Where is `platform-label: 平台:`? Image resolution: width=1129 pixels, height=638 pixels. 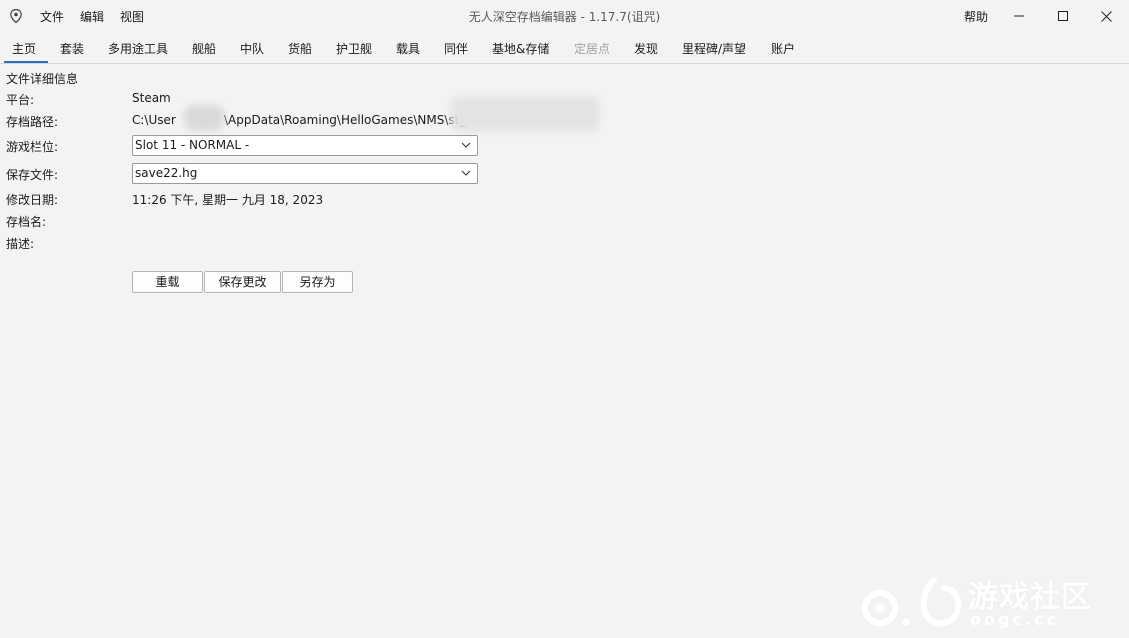 platform-label: 平台: is located at coordinates (20, 100).